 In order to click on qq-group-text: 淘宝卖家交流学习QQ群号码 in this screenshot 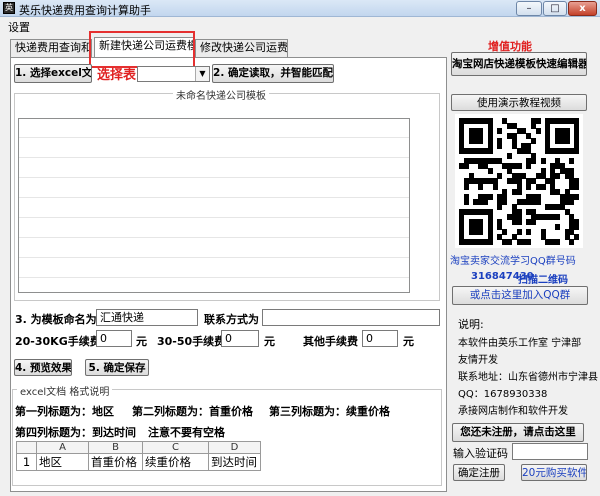, I will do `click(513, 261)`.